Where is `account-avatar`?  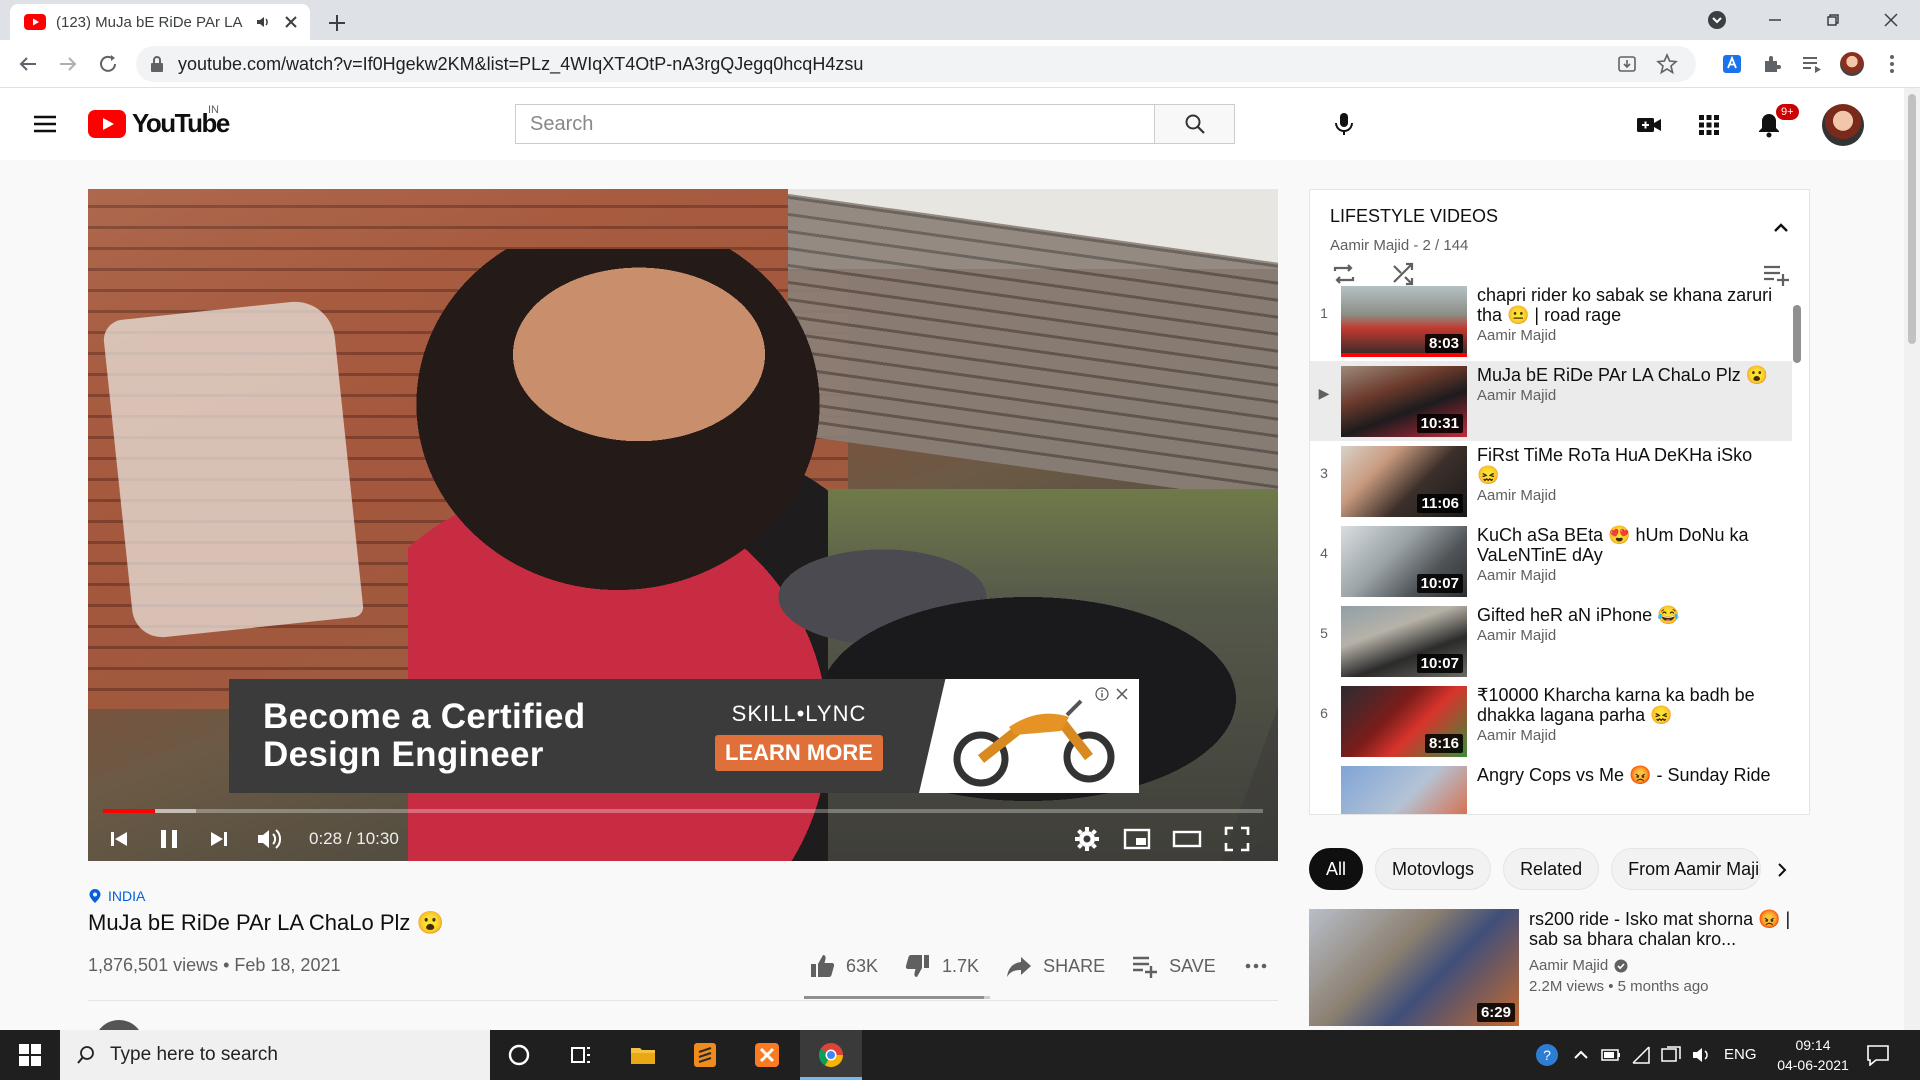
account-avatar is located at coordinates (1843, 125).